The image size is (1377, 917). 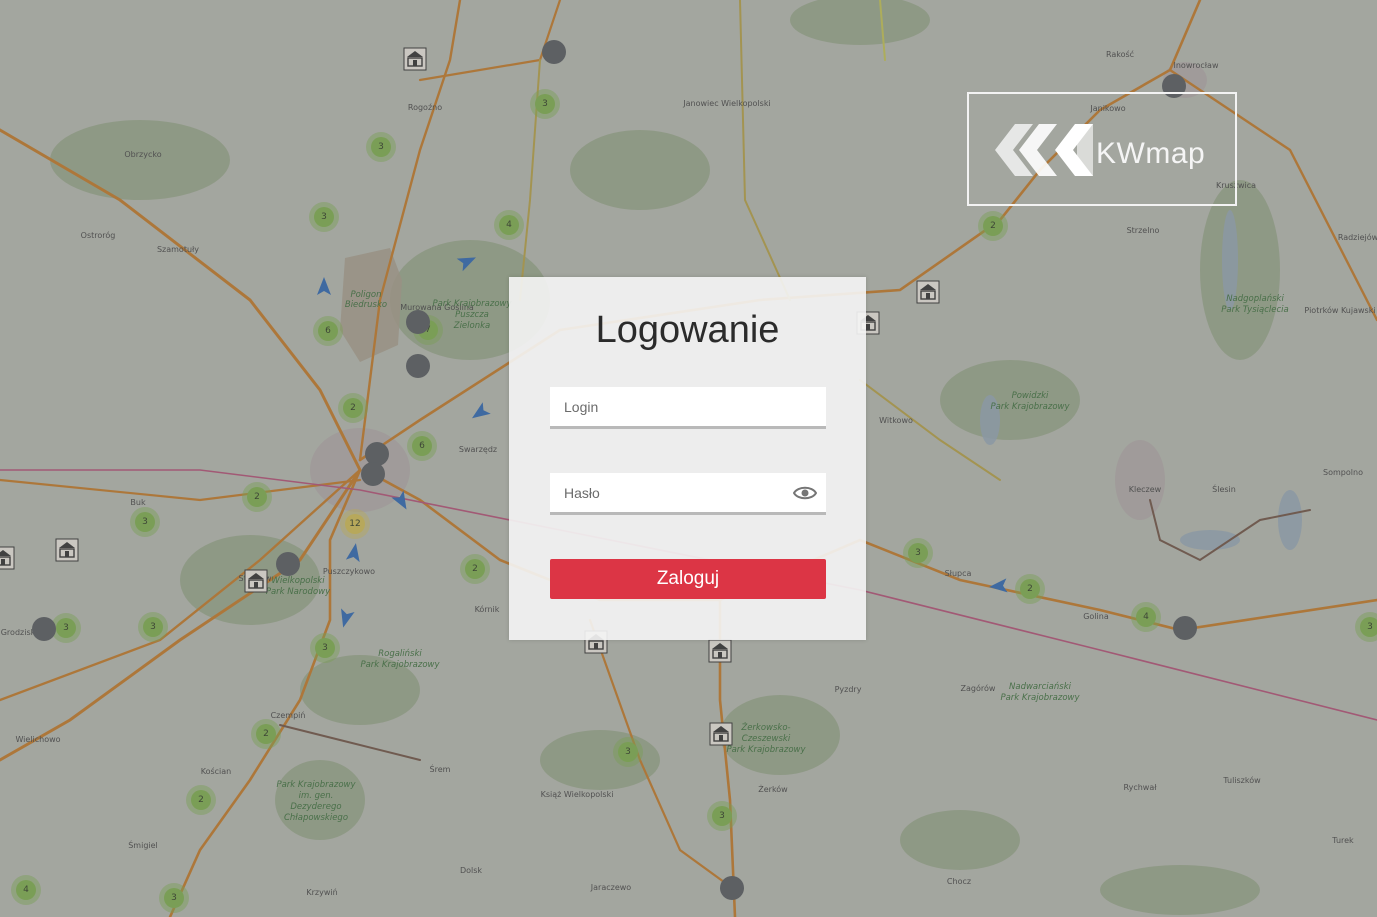 What do you see at coordinates (688, 494) in the screenshot?
I see `password-input` at bounding box center [688, 494].